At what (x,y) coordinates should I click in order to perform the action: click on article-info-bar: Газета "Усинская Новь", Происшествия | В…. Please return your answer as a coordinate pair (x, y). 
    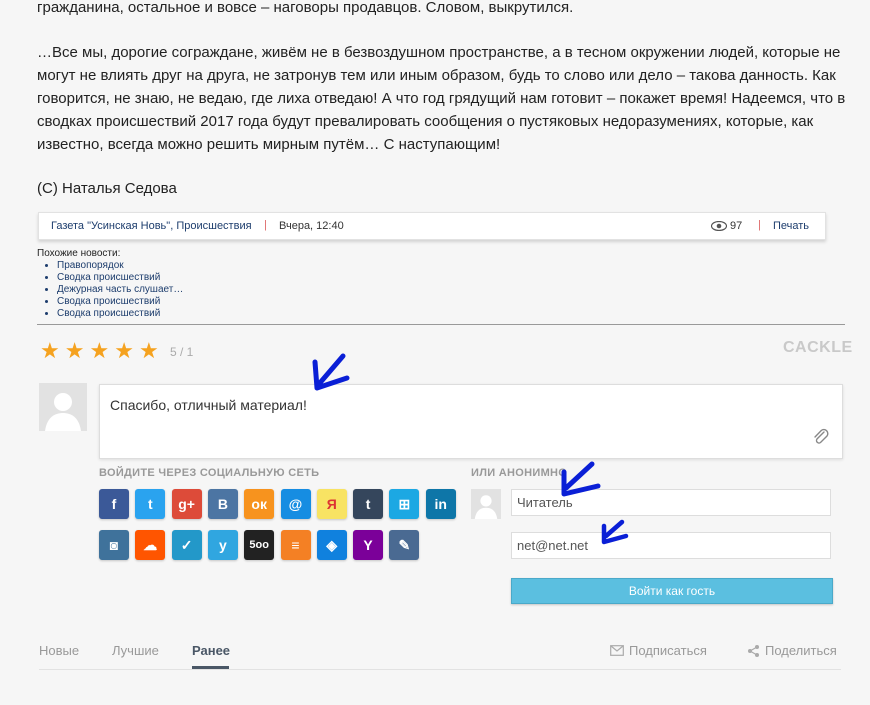
    Looking at the image, I should click on (432, 226).